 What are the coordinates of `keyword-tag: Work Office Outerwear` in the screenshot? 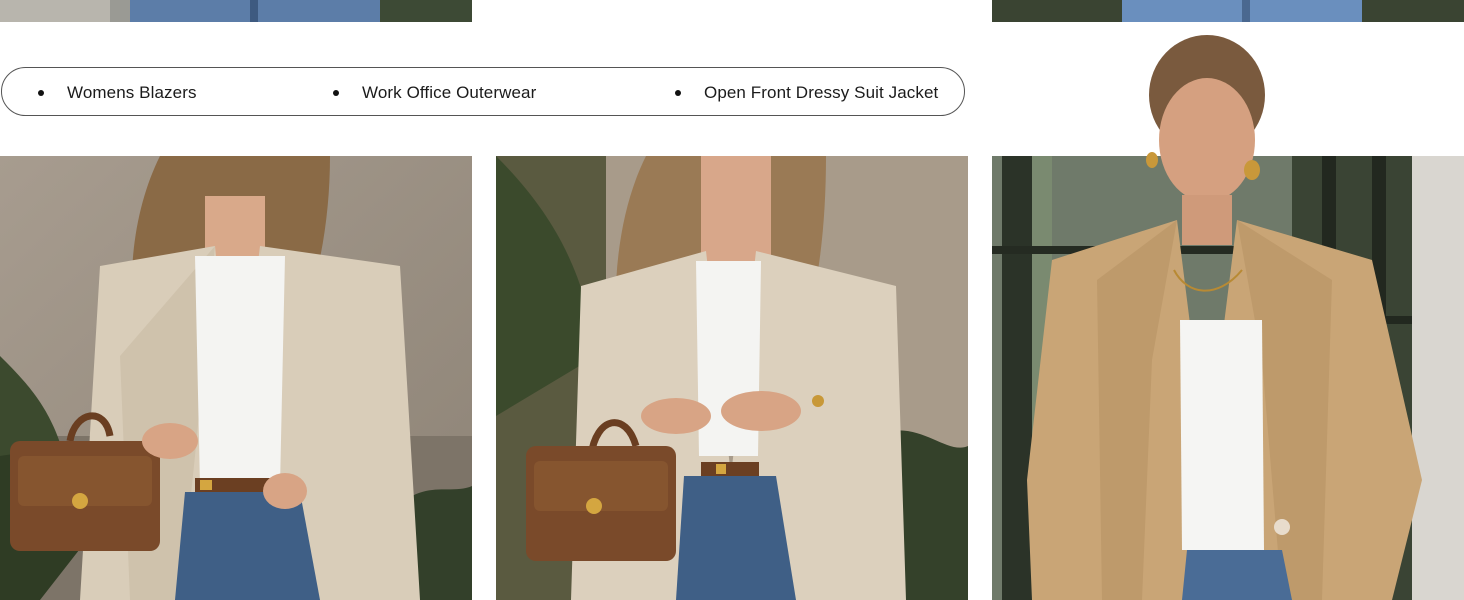 It's located at (434, 92).